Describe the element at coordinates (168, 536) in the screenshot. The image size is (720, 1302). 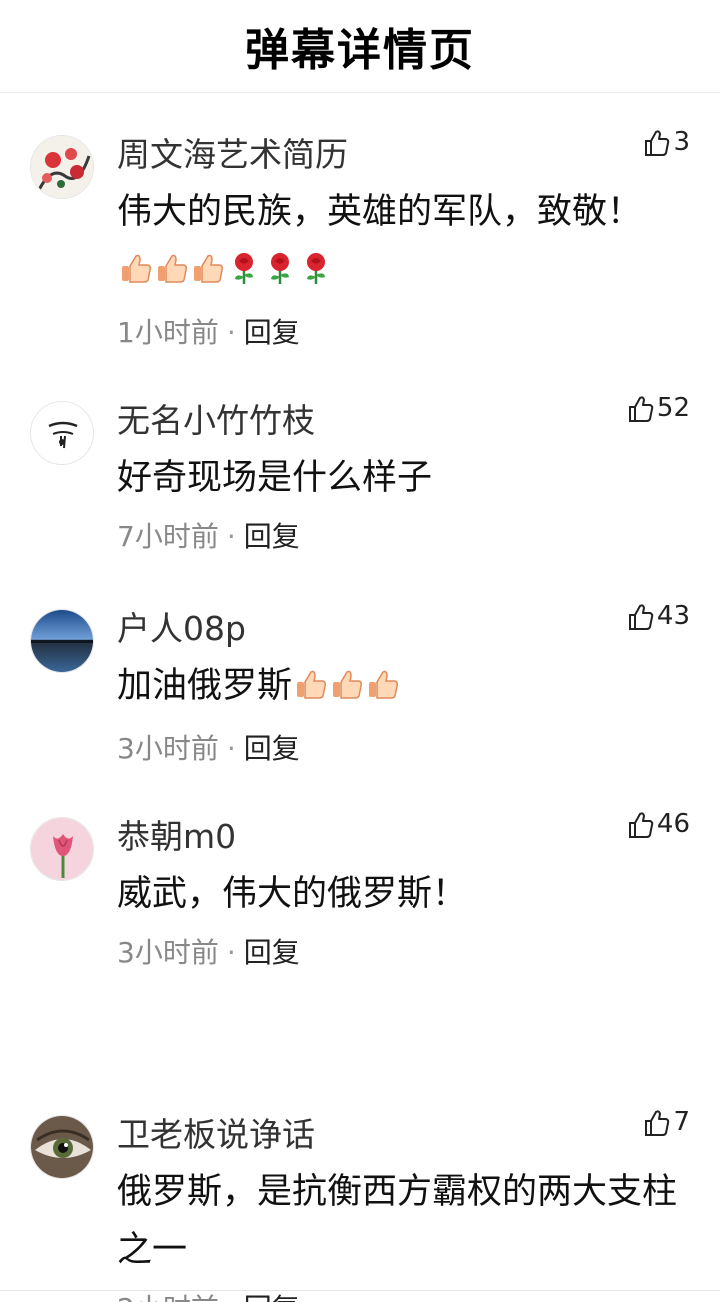
I see `comment-time: 7小时前` at that location.